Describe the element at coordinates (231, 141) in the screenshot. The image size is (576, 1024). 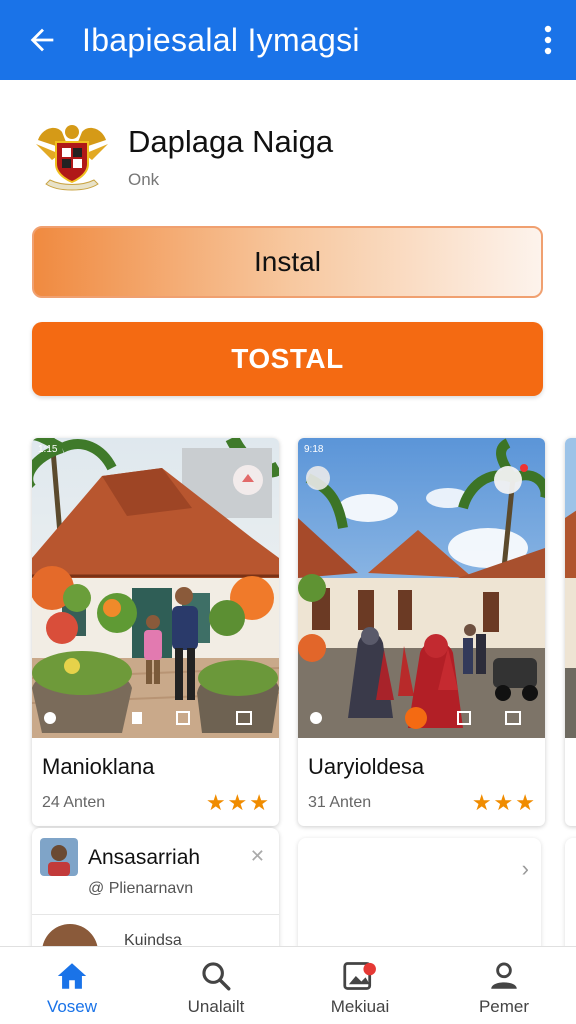
I see `app-name: Daplaga Naiga` at that location.